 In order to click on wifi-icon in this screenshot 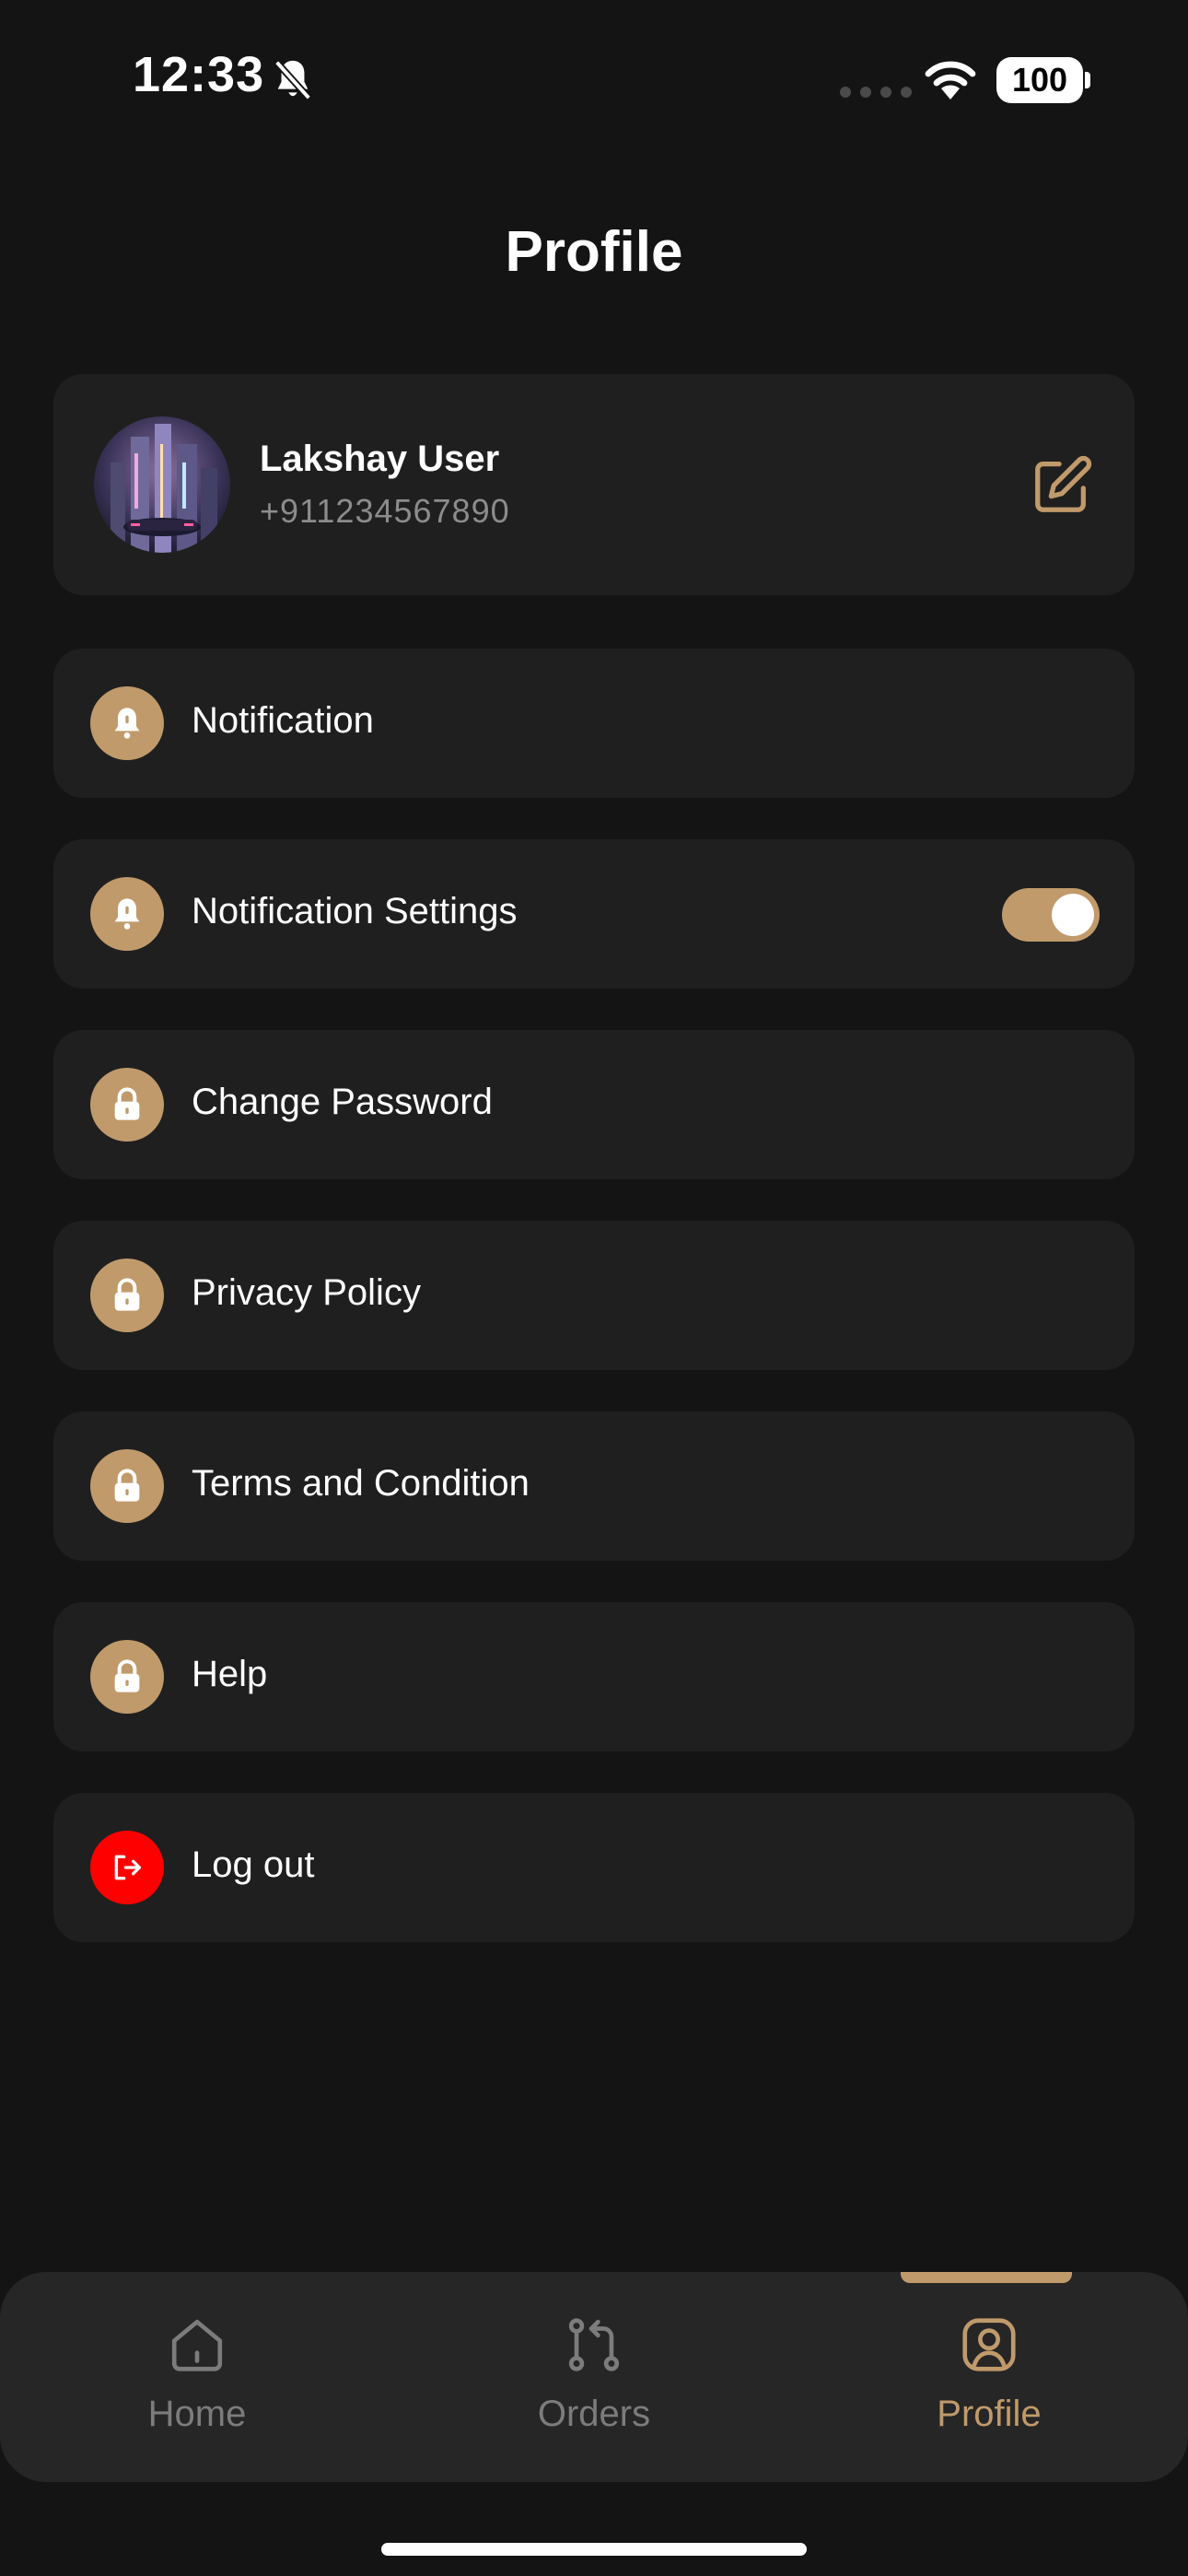, I will do `click(951, 80)`.